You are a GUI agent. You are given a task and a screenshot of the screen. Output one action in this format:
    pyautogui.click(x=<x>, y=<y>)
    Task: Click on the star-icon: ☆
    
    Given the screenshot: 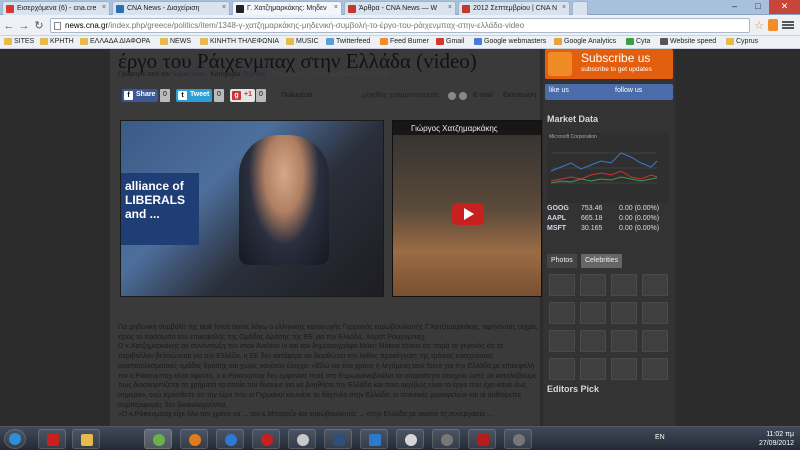 What is the action you would take?
    pyautogui.click(x=759, y=26)
    